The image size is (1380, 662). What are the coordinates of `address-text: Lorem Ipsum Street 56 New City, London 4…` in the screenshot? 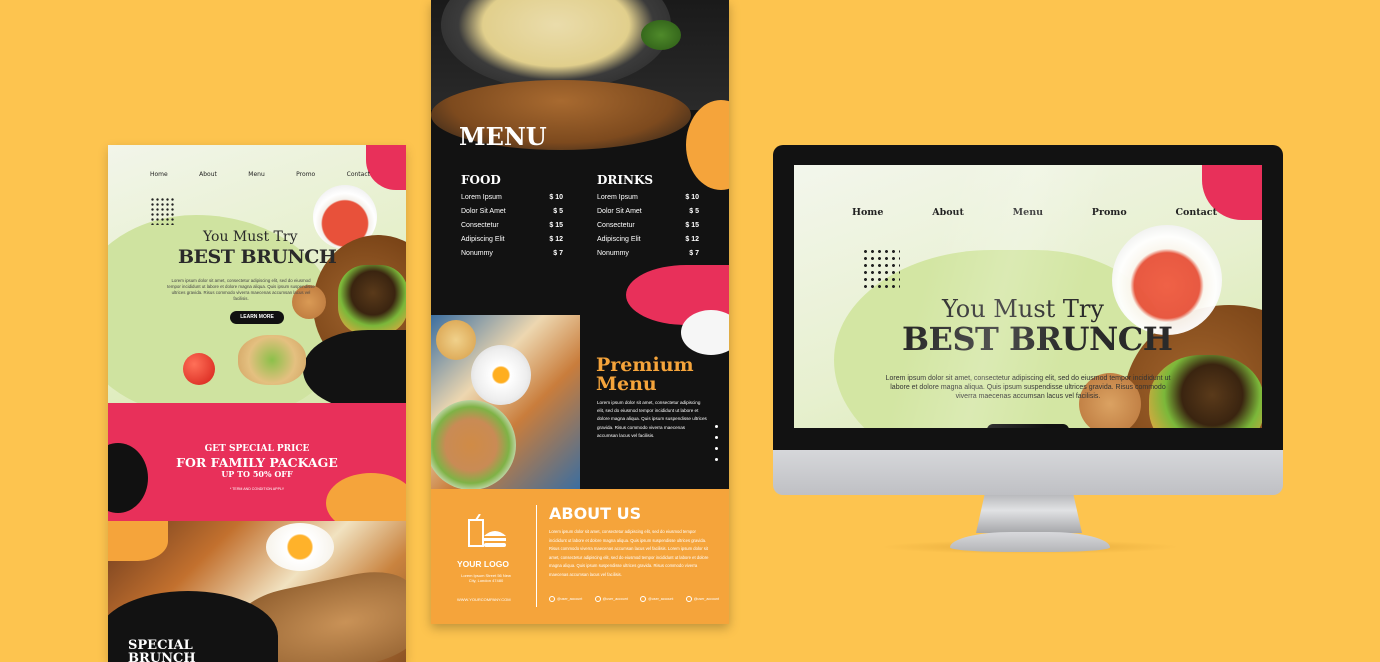 It's located at (486, 578).